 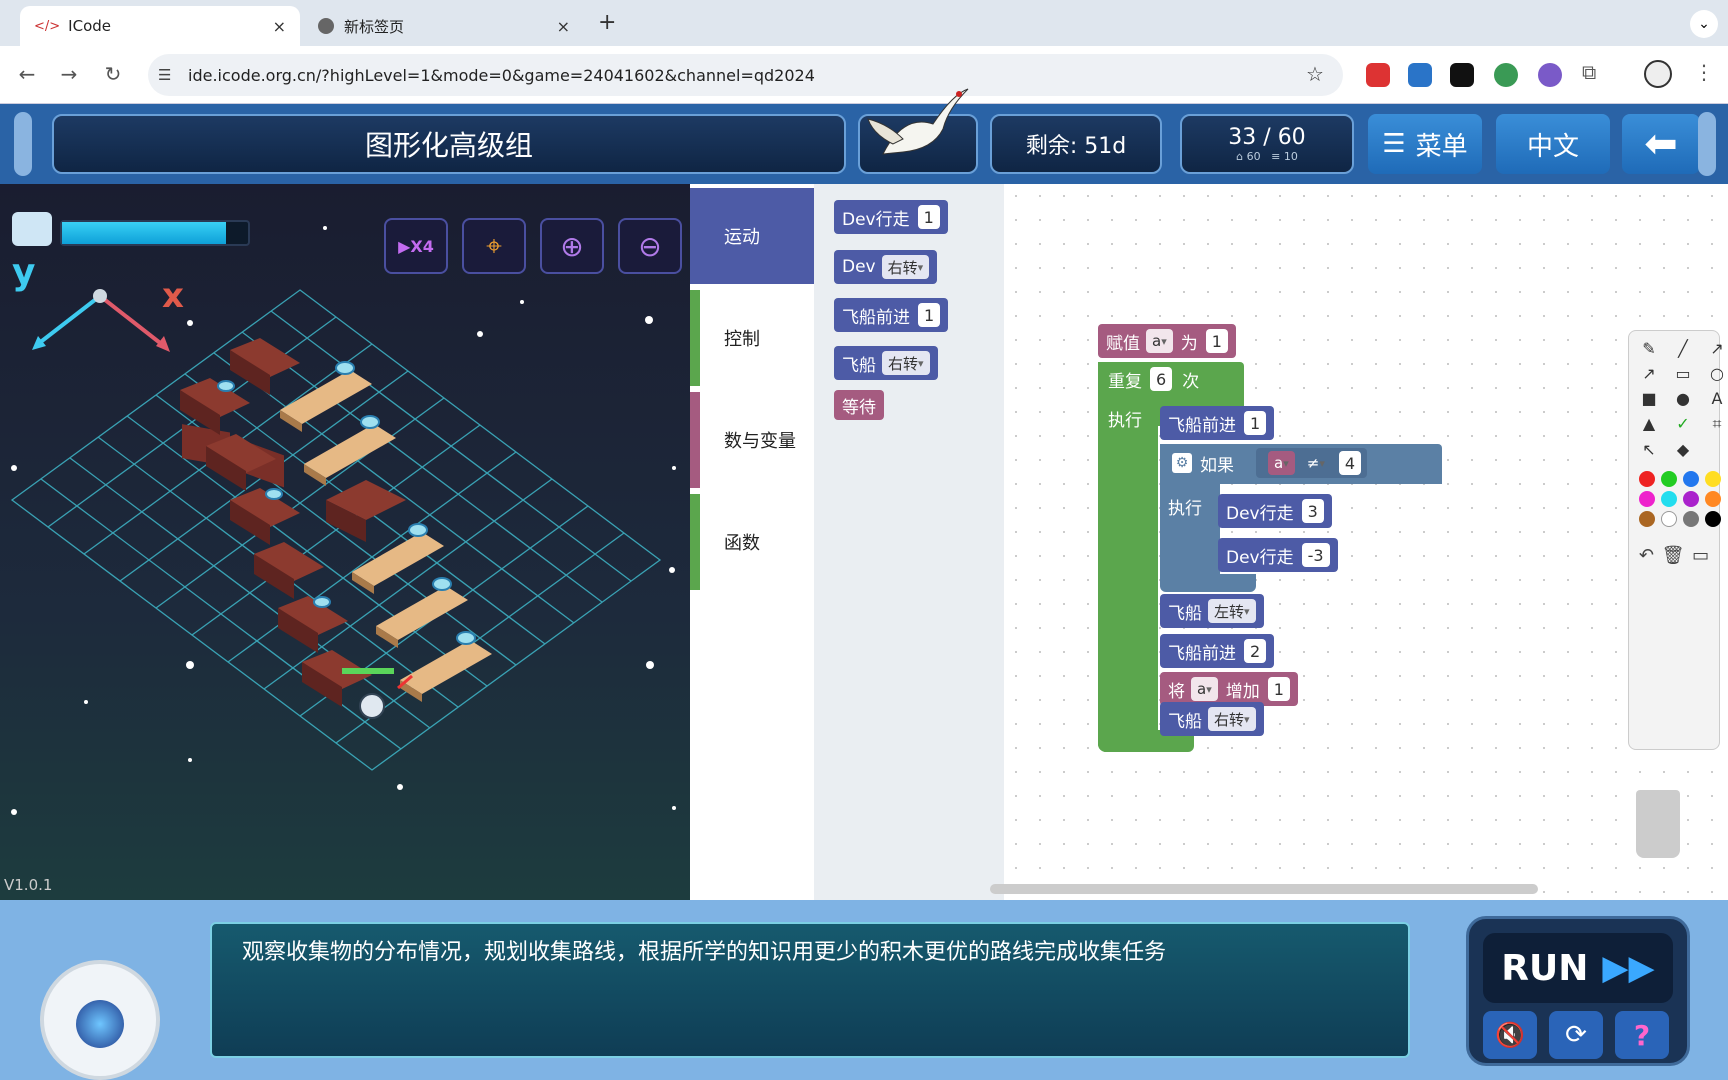 I want to click on number-input: -3, so click(x=1315, y=555).